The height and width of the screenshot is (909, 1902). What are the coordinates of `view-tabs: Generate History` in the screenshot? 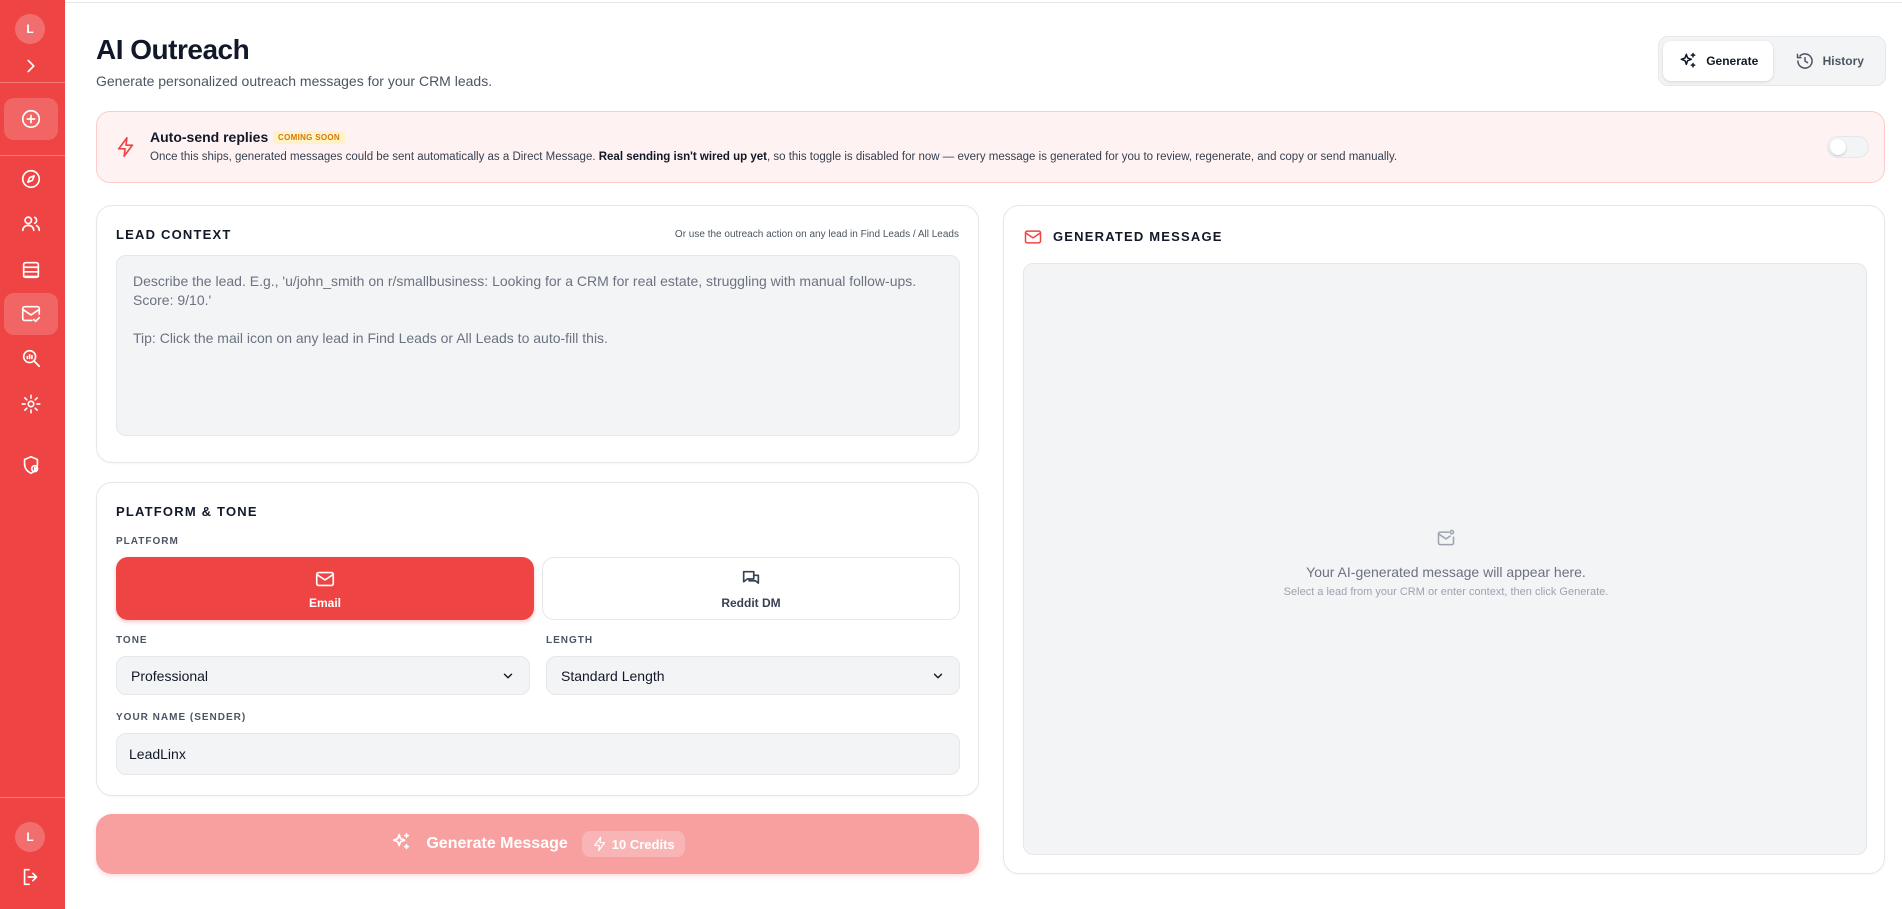 It's located at (1772, 61).